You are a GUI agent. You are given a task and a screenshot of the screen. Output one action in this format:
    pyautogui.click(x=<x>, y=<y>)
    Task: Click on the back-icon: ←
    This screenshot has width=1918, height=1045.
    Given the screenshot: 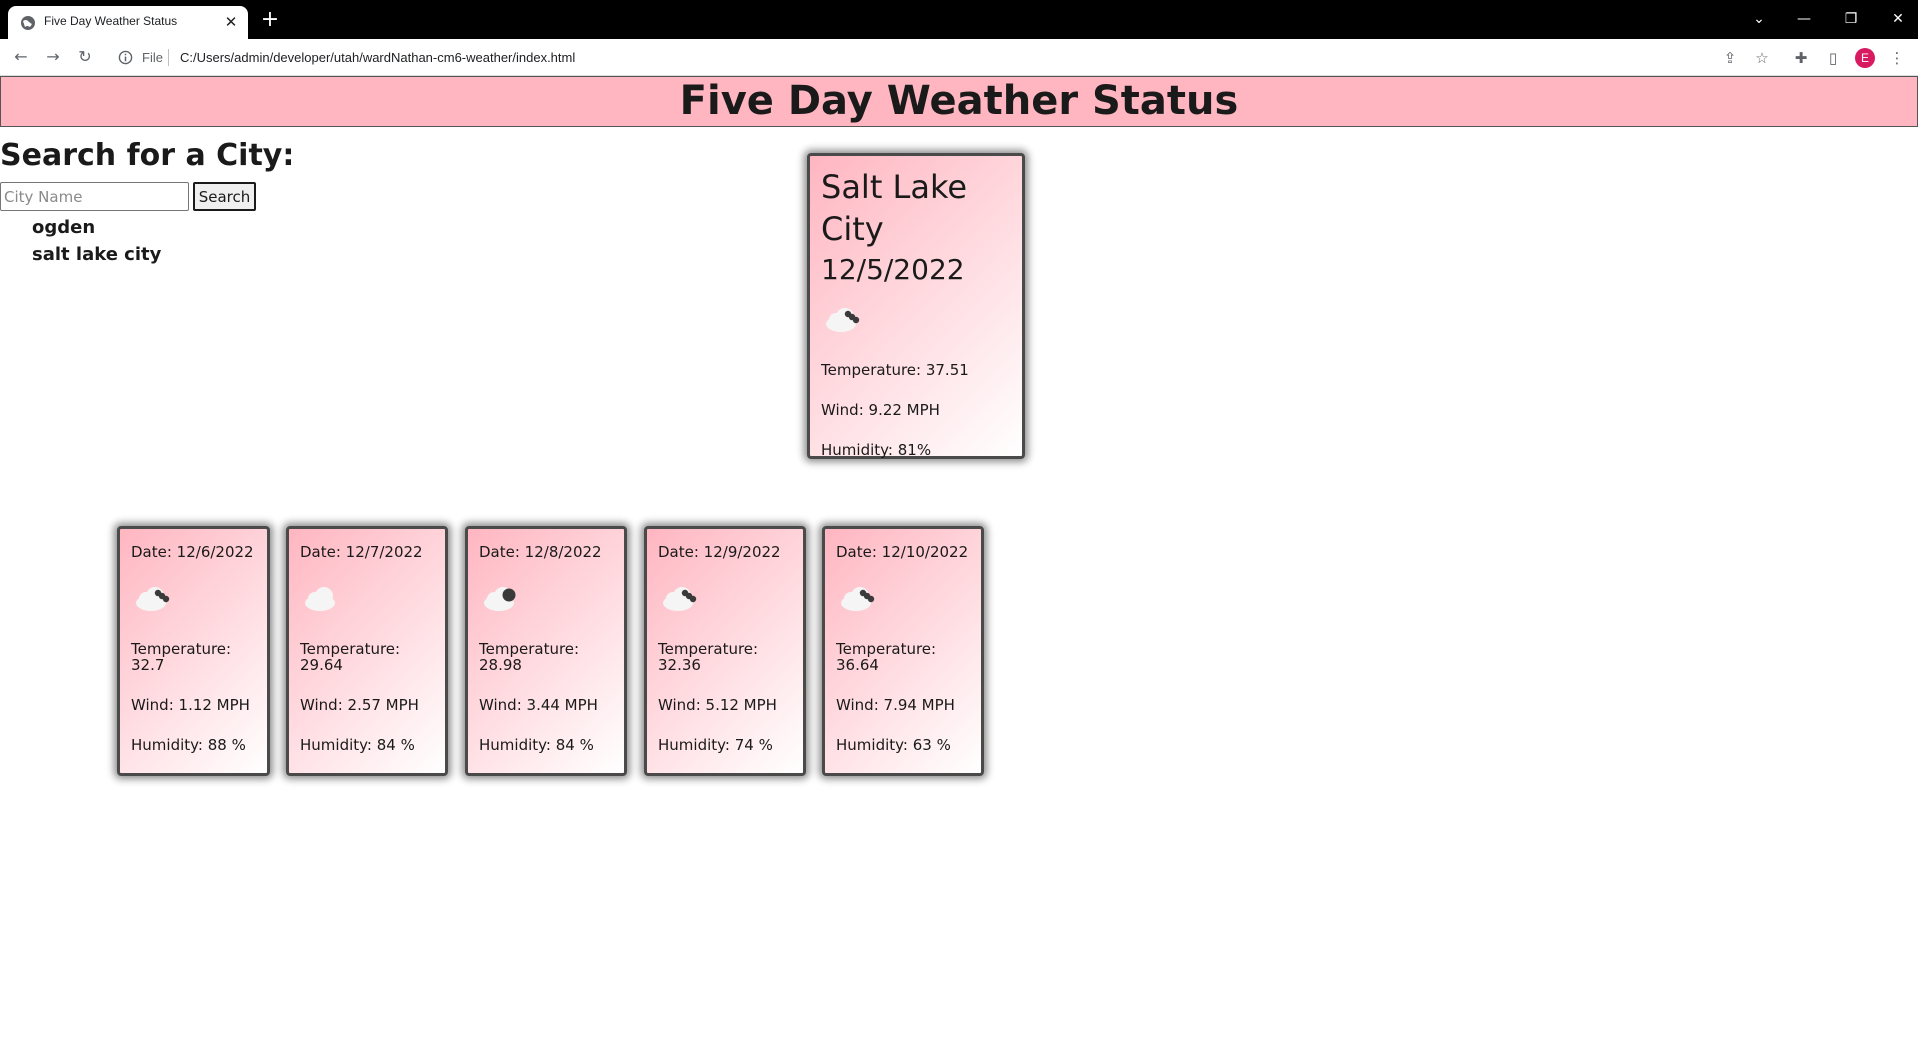 What is the action you would take?
    pyautogui.click(x=21, y=57)
    